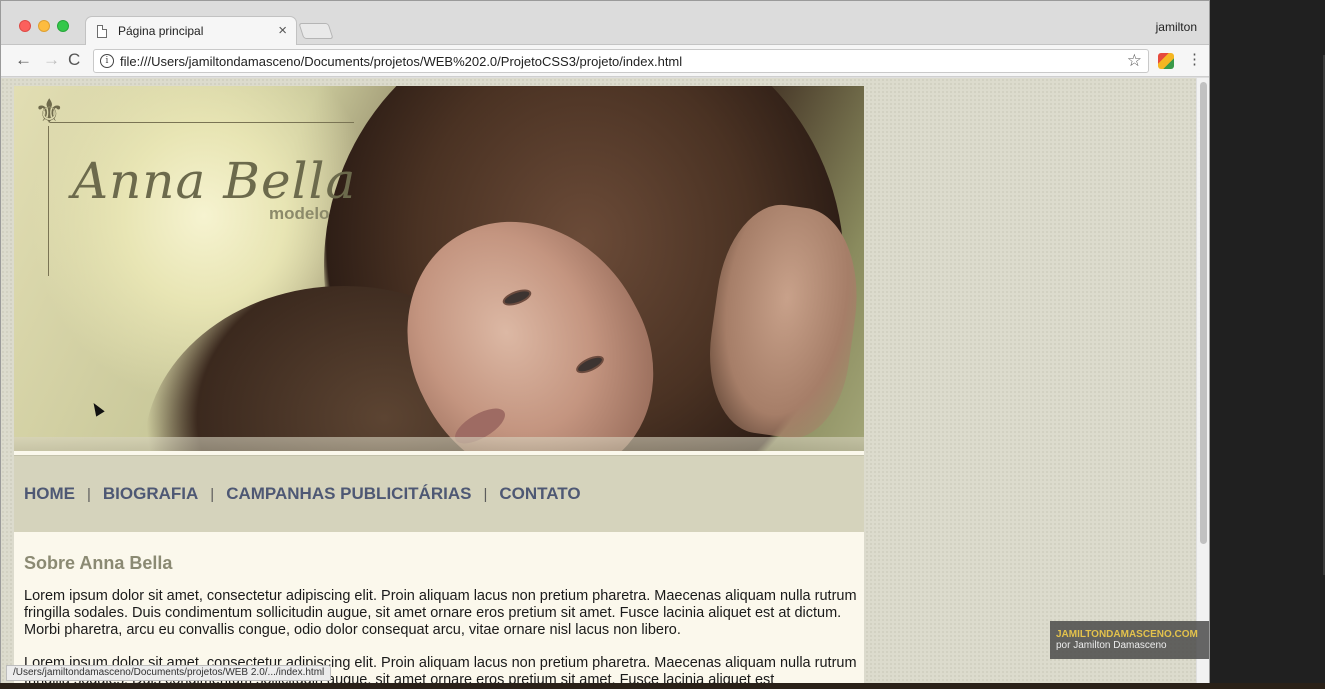 This screenshot has width=1325, height=689. I want to click on desktop-bottom-strip, so click(662, 686).